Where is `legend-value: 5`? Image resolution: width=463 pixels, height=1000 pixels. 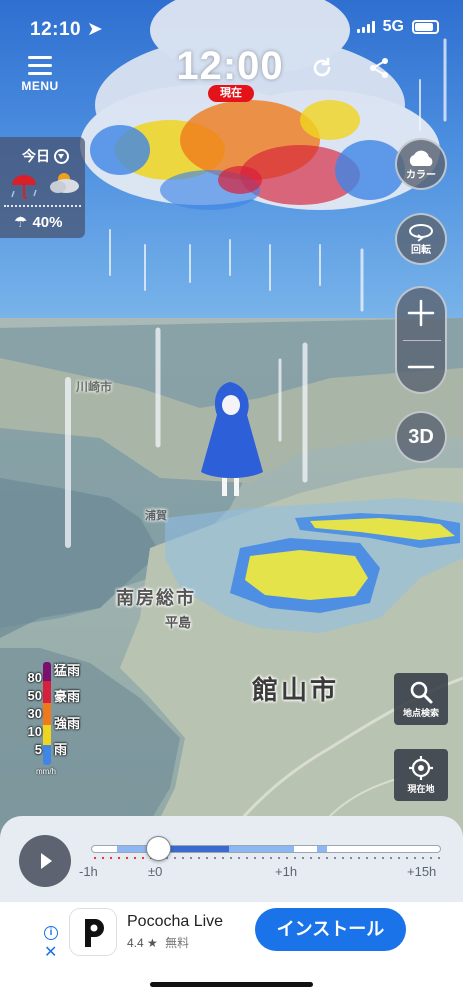 legend-value: 5 is located at coordinates (38, 749).